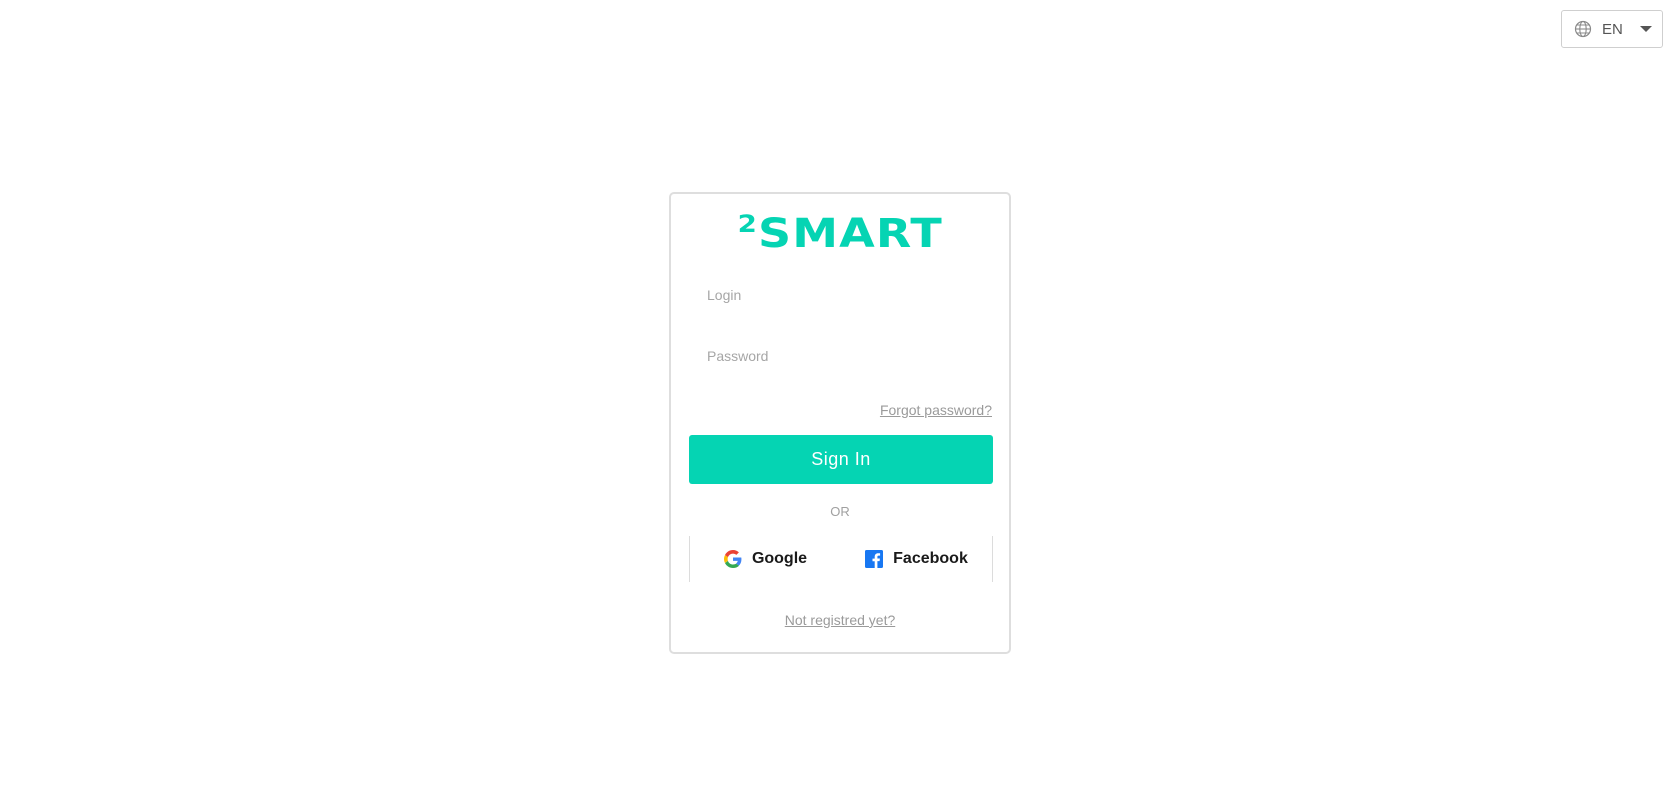  I want to click on logo-text: 2SMART, so click(840, 234).